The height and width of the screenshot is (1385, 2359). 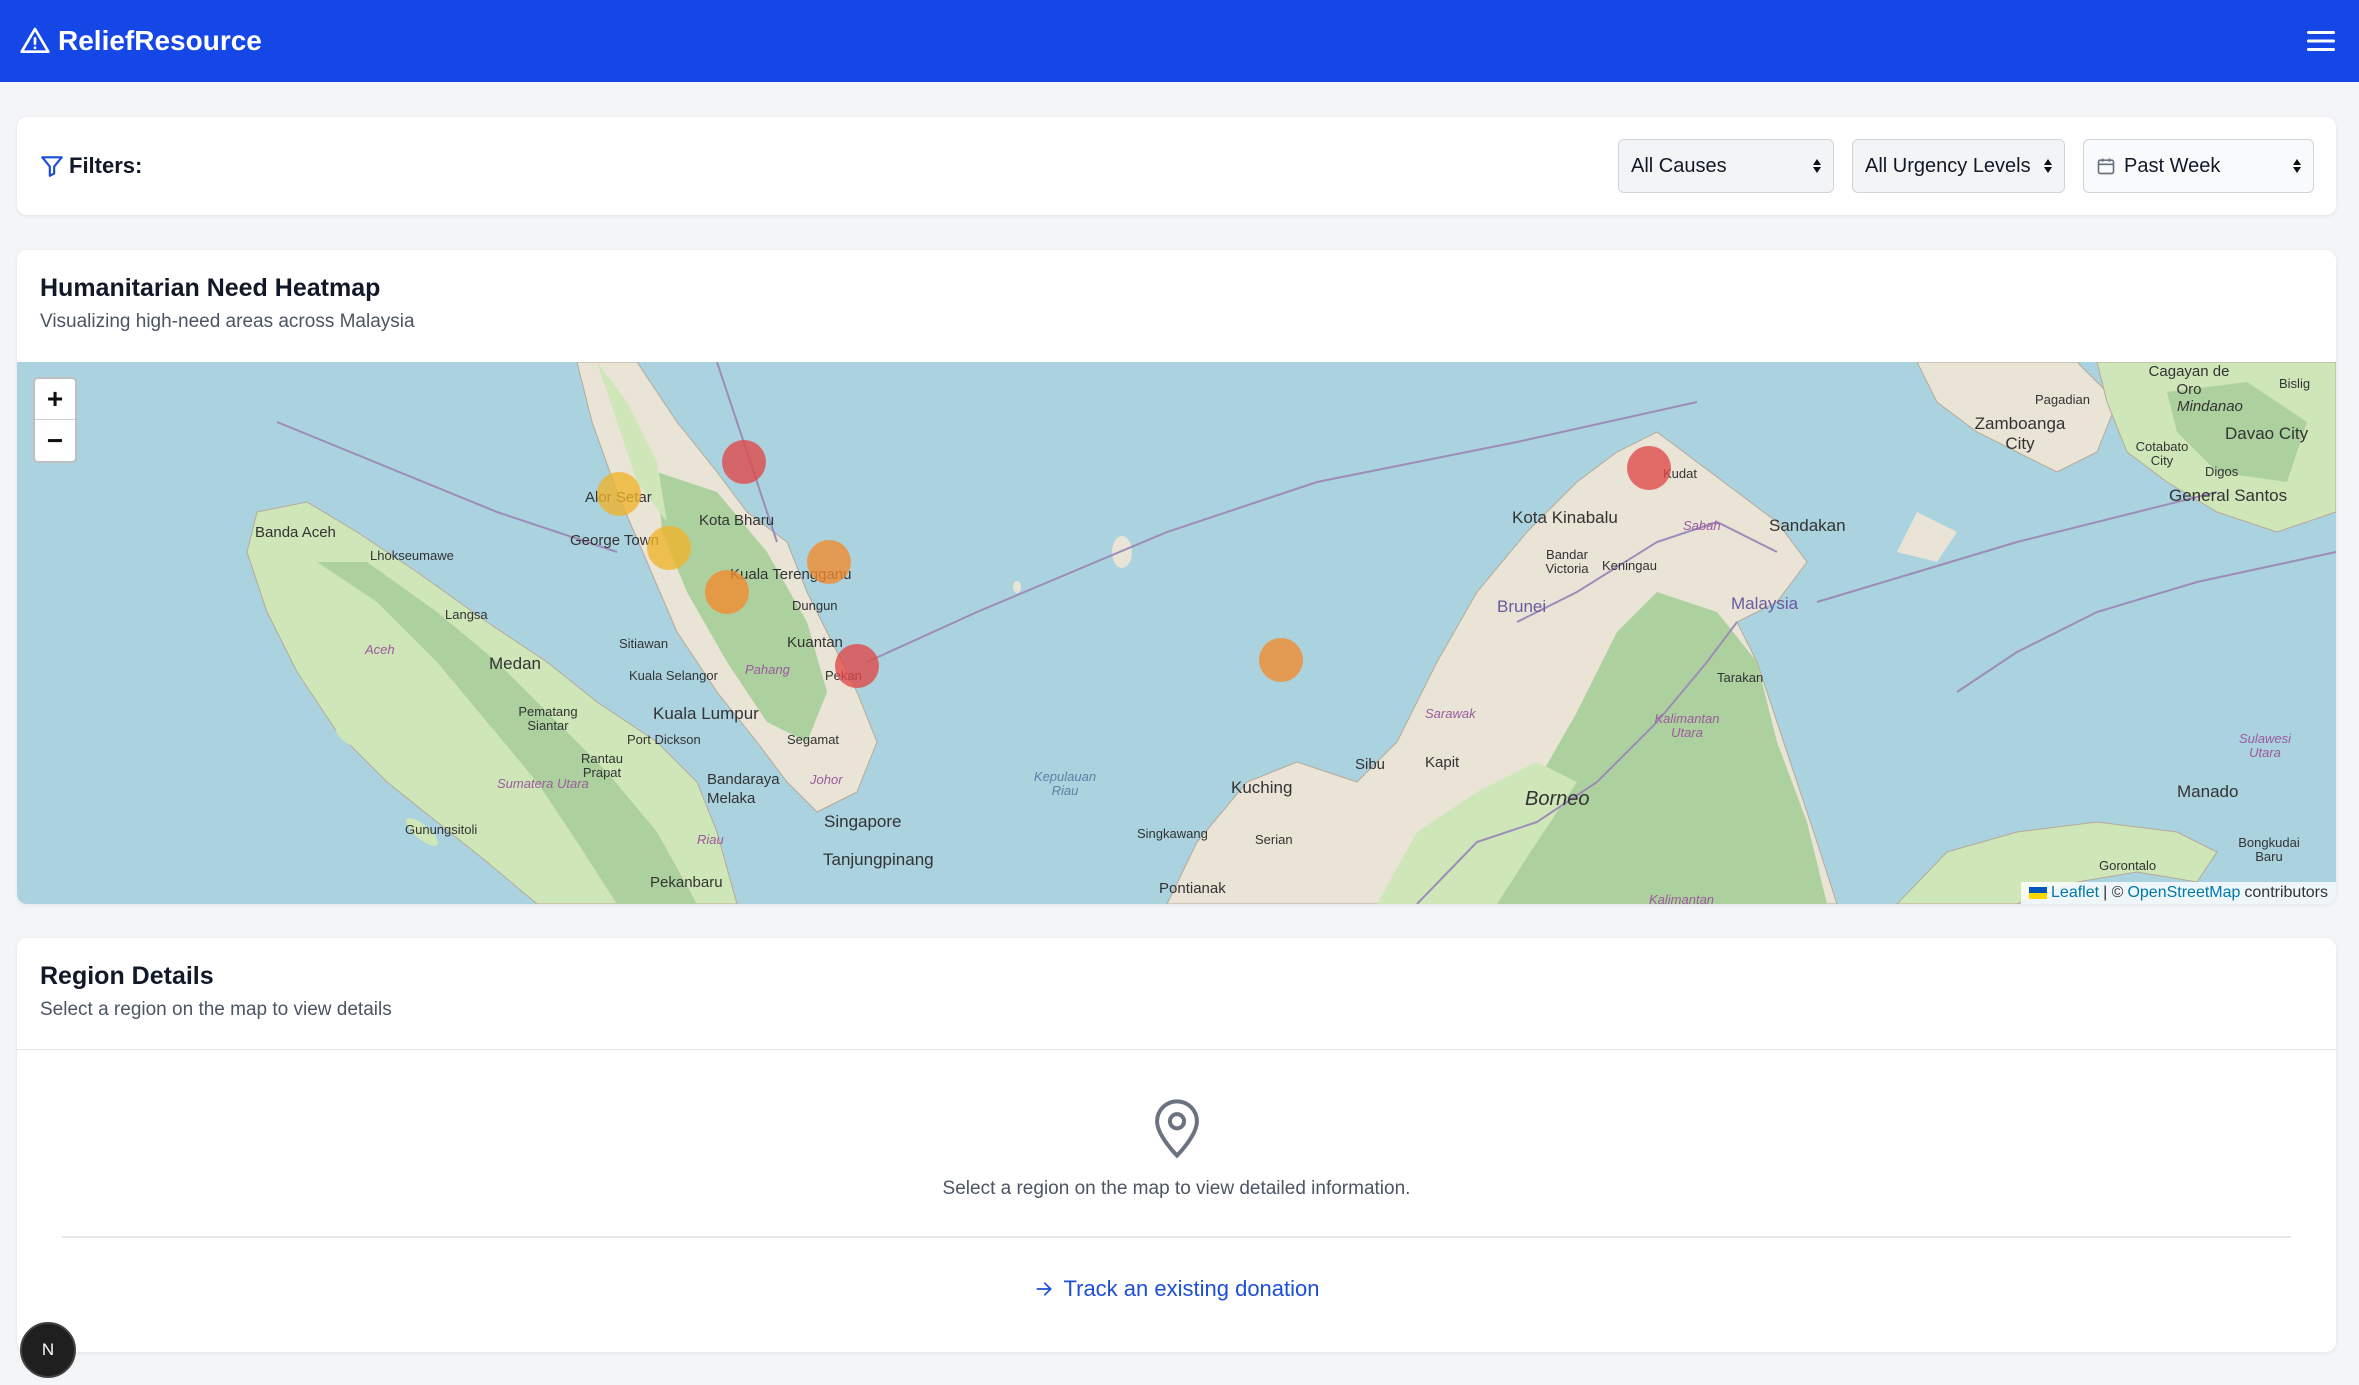 What do you see at coordinates (2128, 865) in the screenshot?
I see `map-label: Gorontalo` at bounding box center [2128, 865].